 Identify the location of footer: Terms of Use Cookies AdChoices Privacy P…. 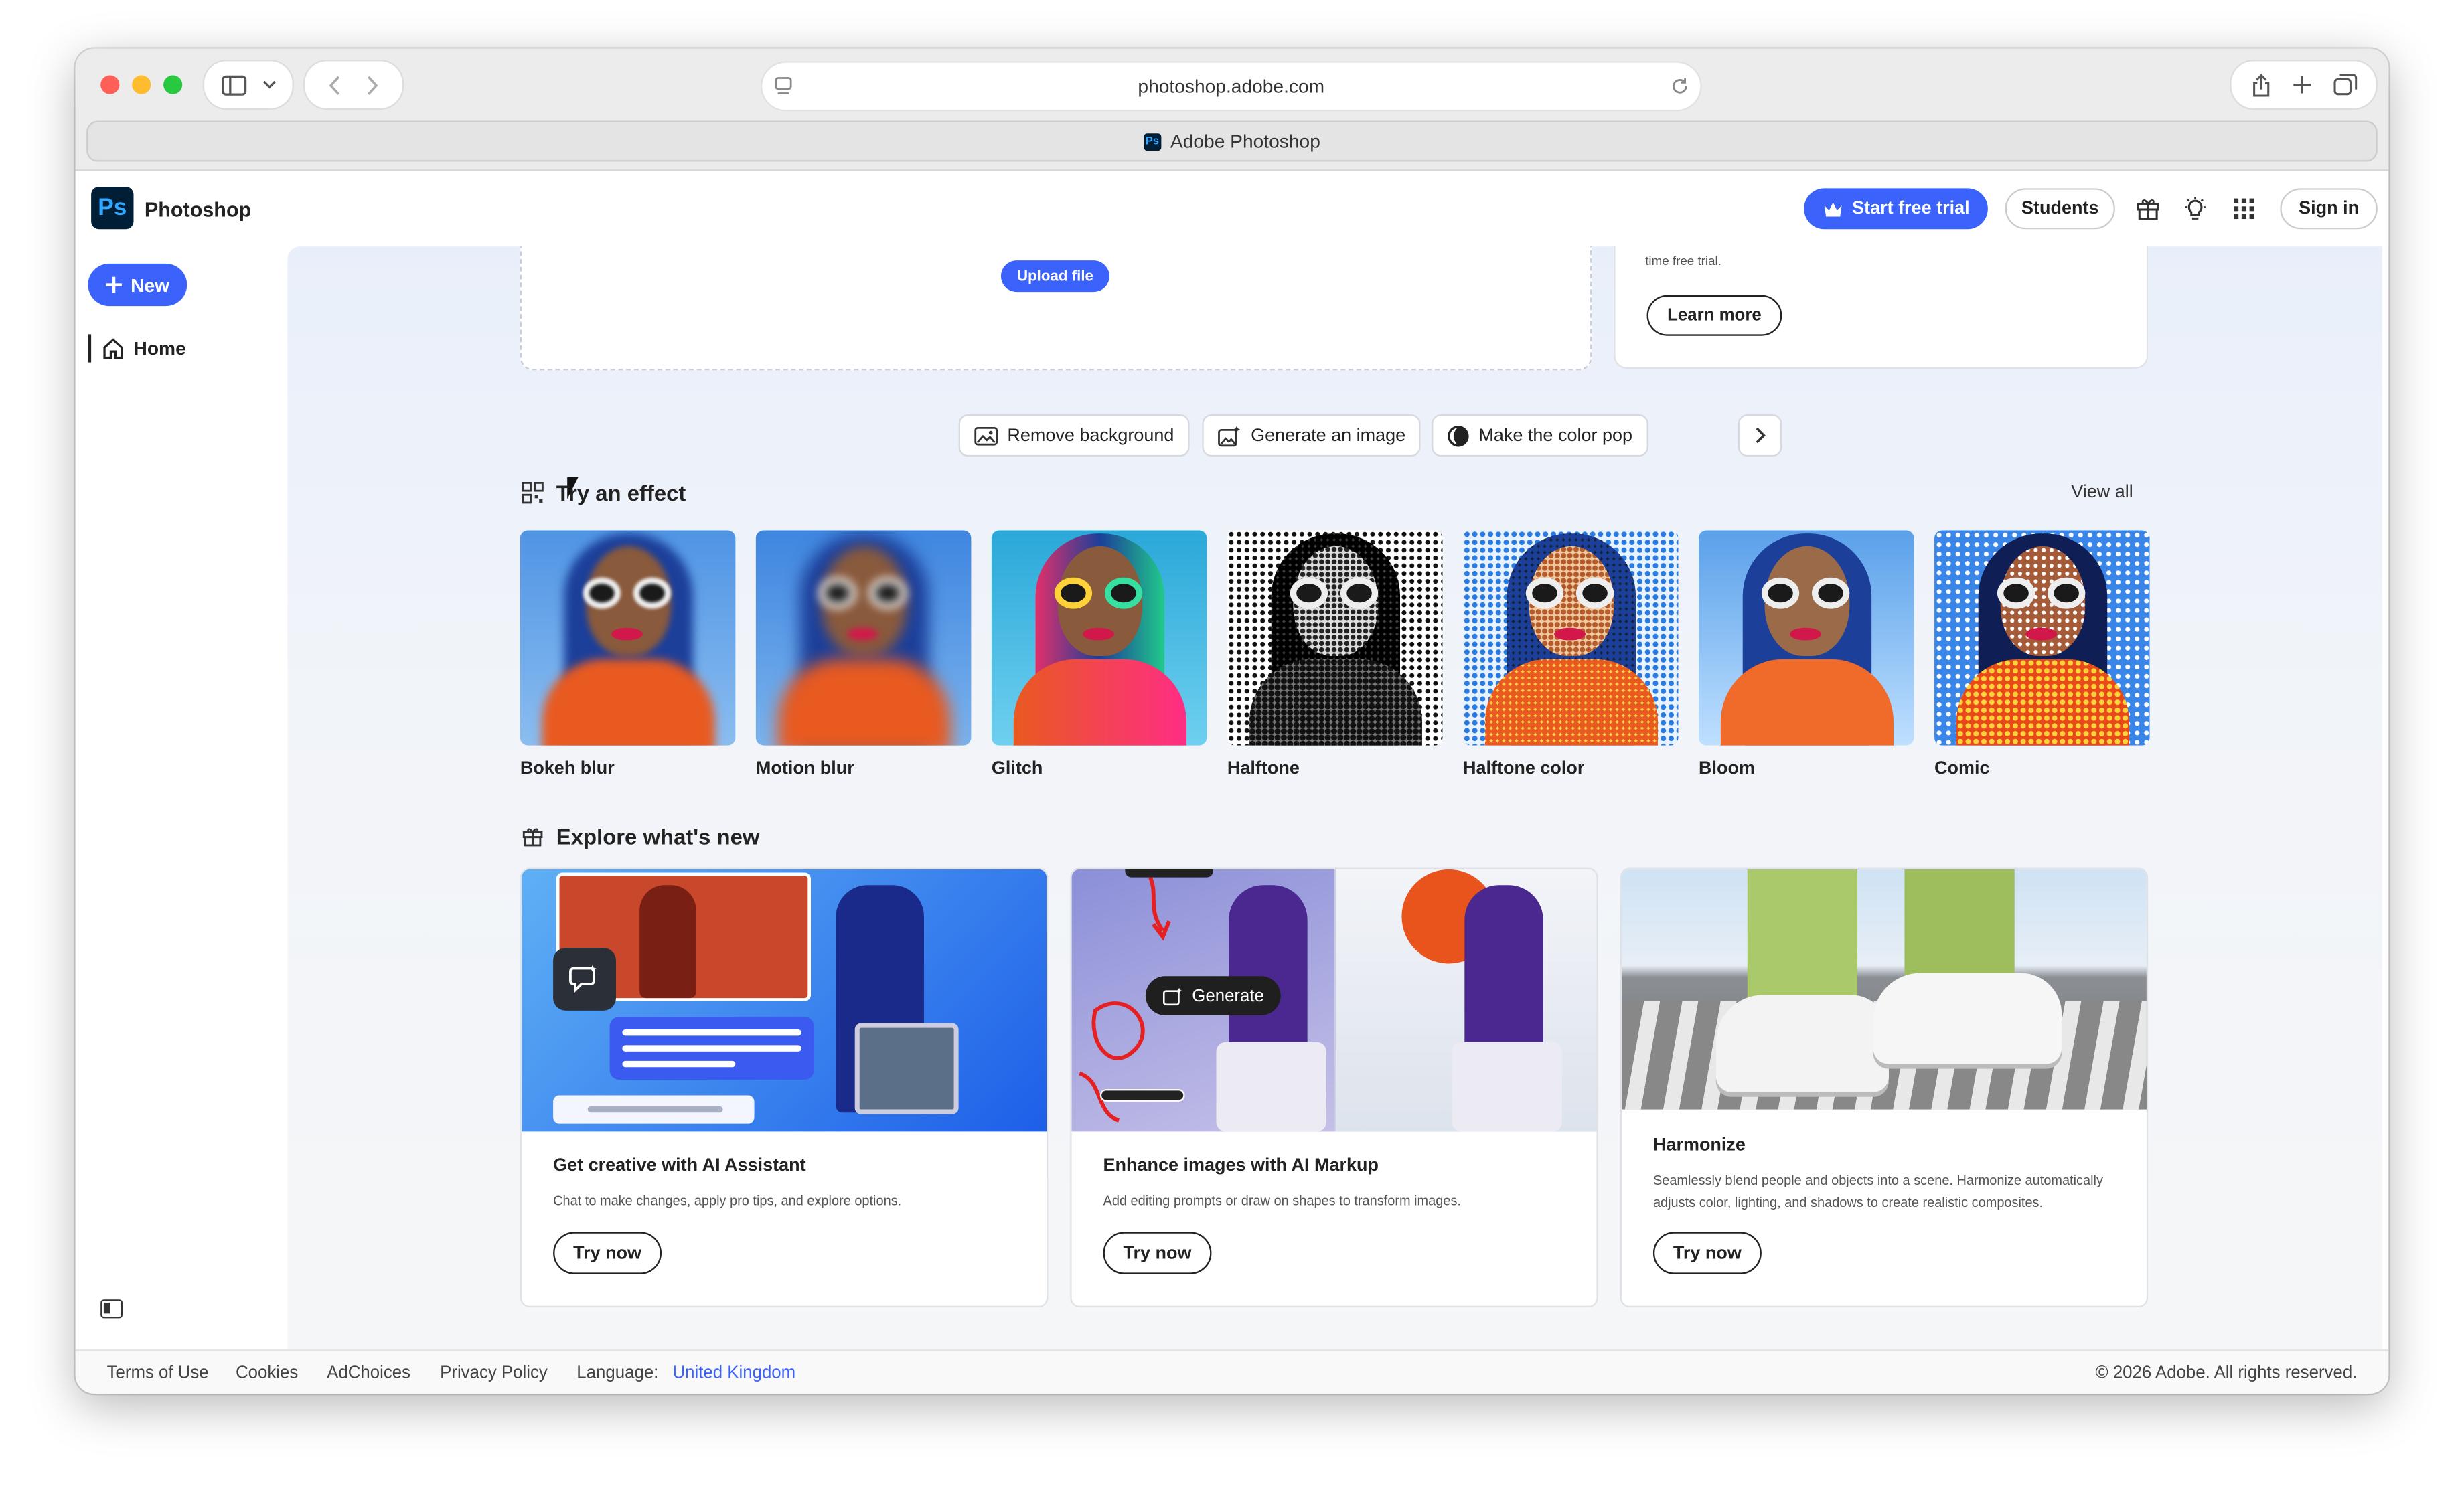
(1232, 1371).